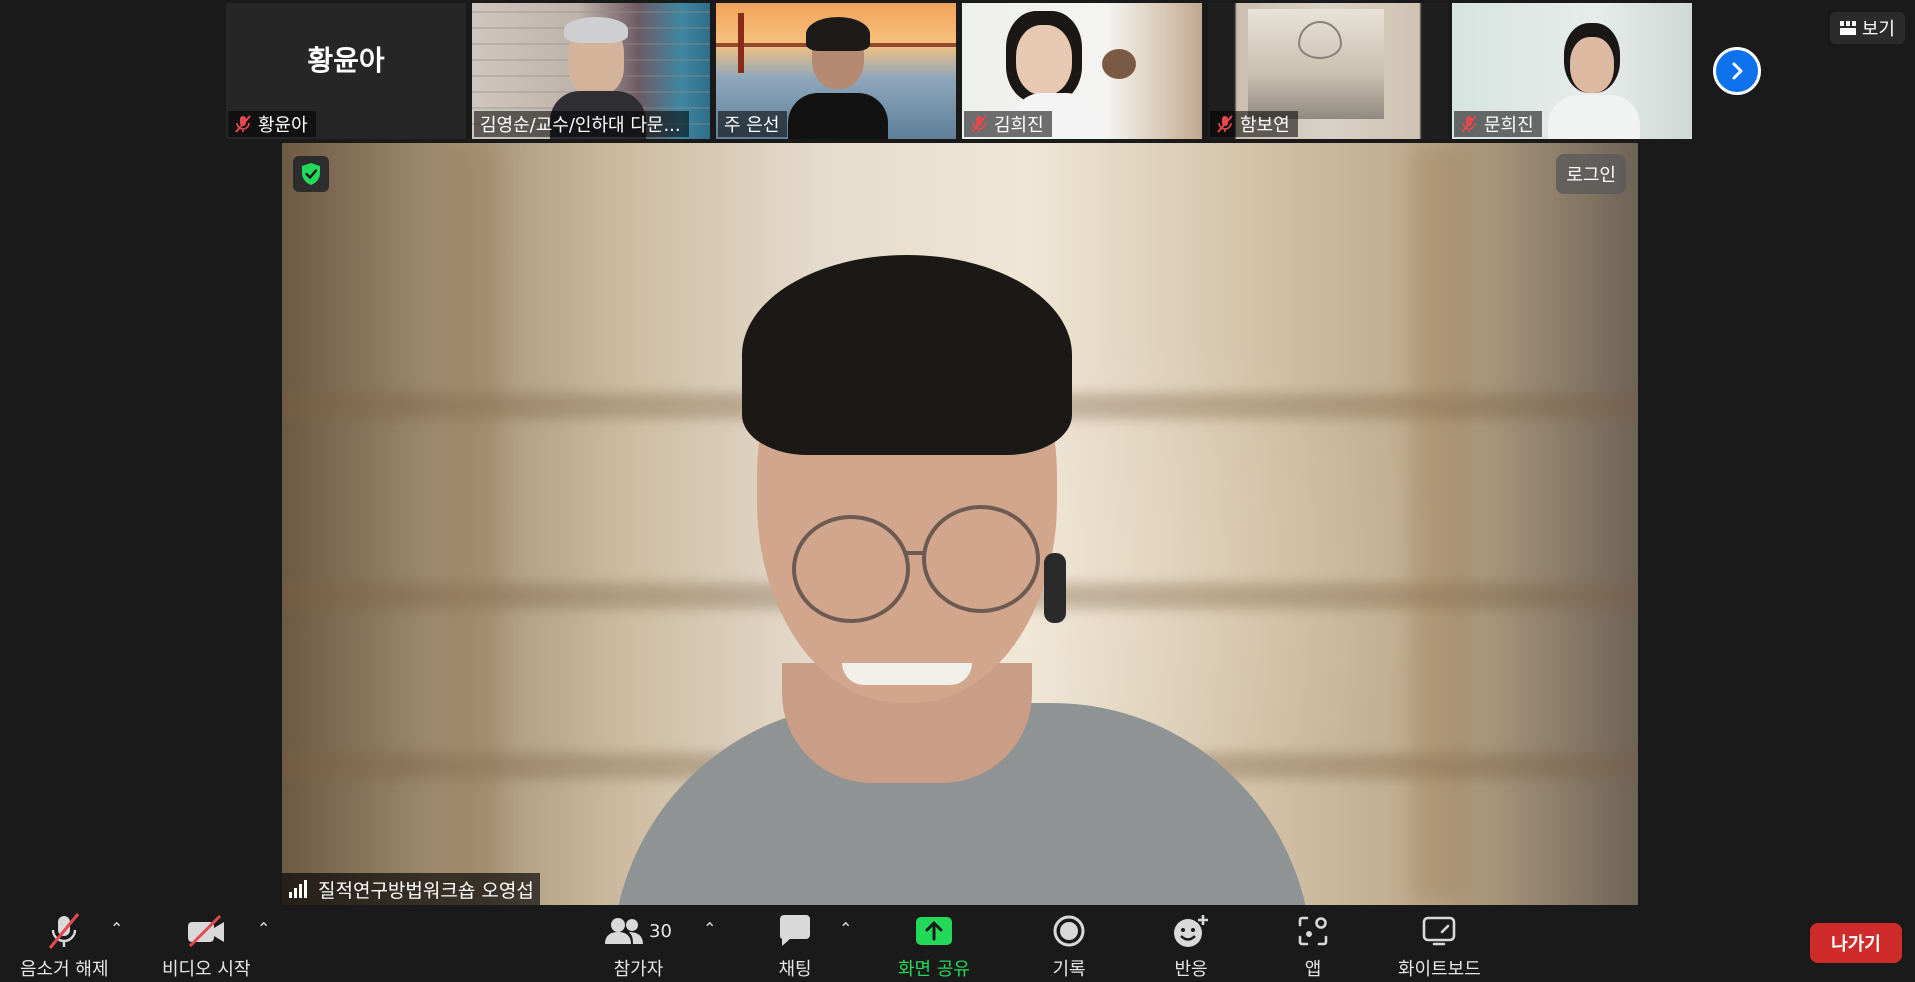  Describe the element at coordinates (116, 928) in the screenshot. I see `audio-options-caret-icon: ⌃` at that location.